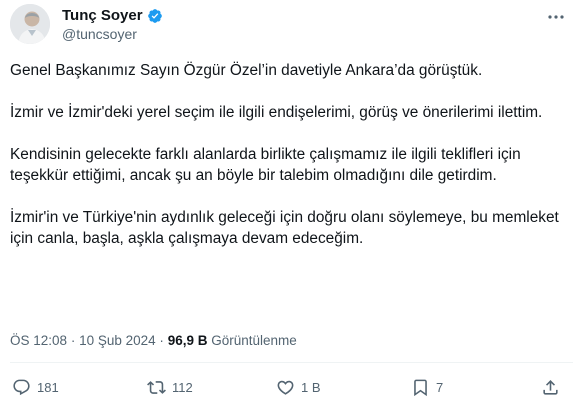  I want to click on verified-badge-icon, so click(154, 16).